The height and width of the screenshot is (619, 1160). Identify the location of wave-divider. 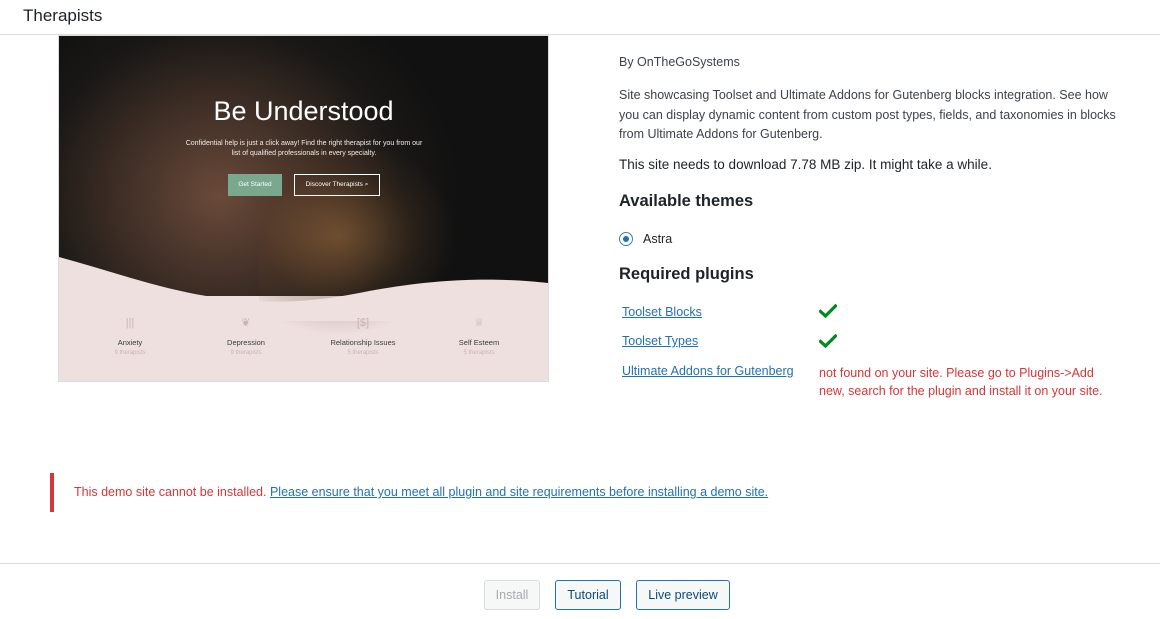
(303, 289).